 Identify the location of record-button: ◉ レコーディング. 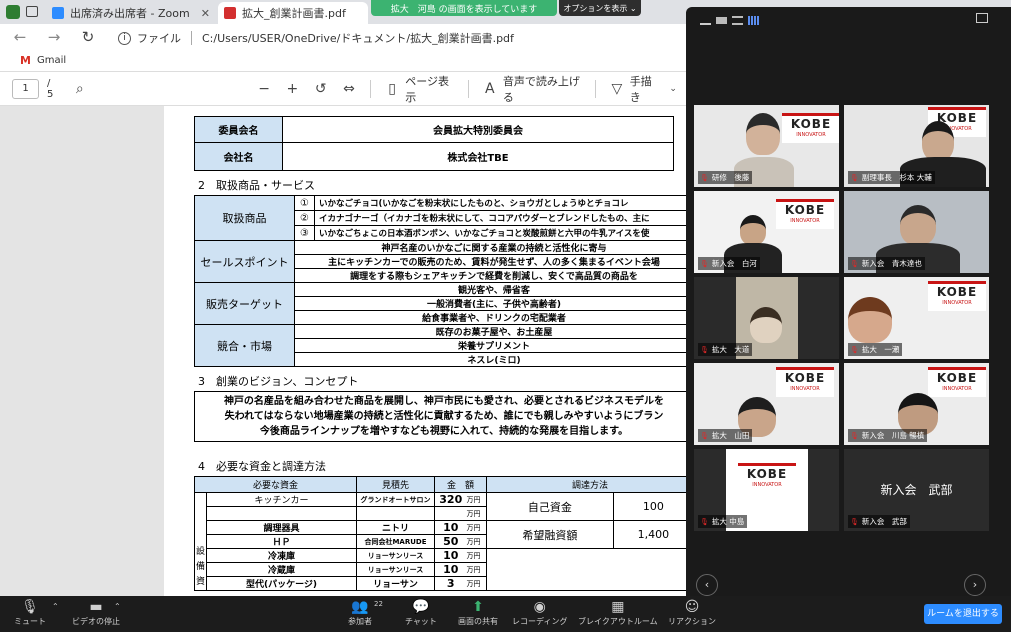
(539, 613).